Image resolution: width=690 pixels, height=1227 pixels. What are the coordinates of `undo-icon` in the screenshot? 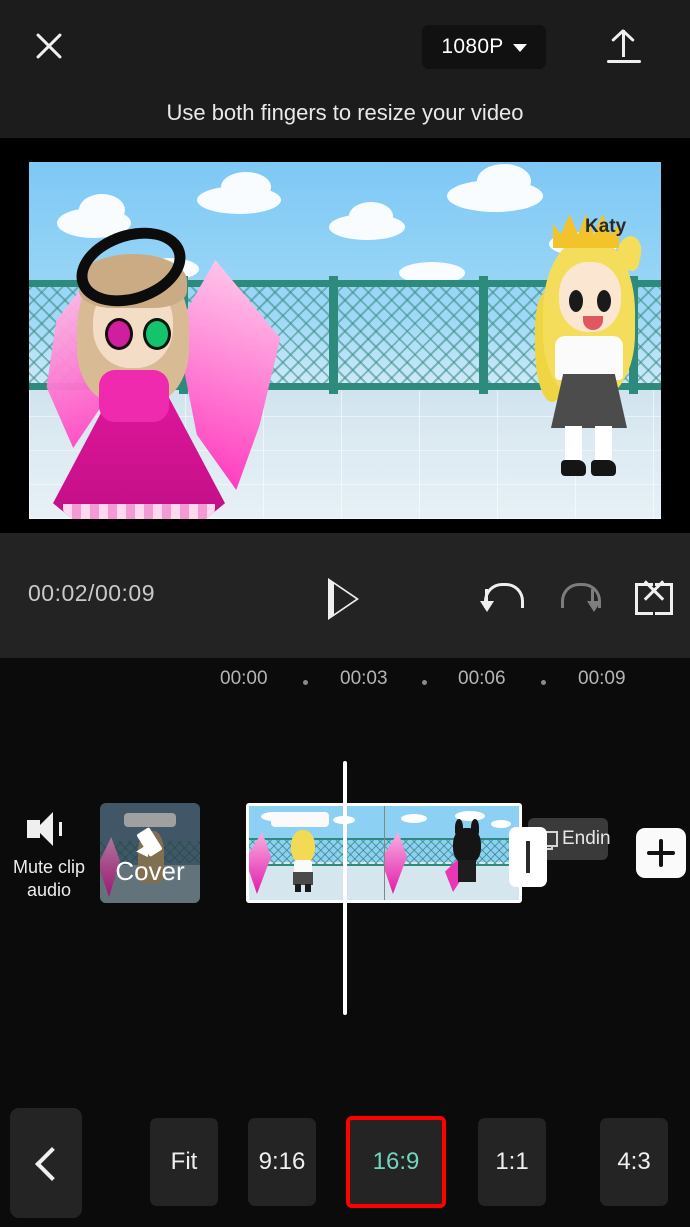 It's located at (502, 599).